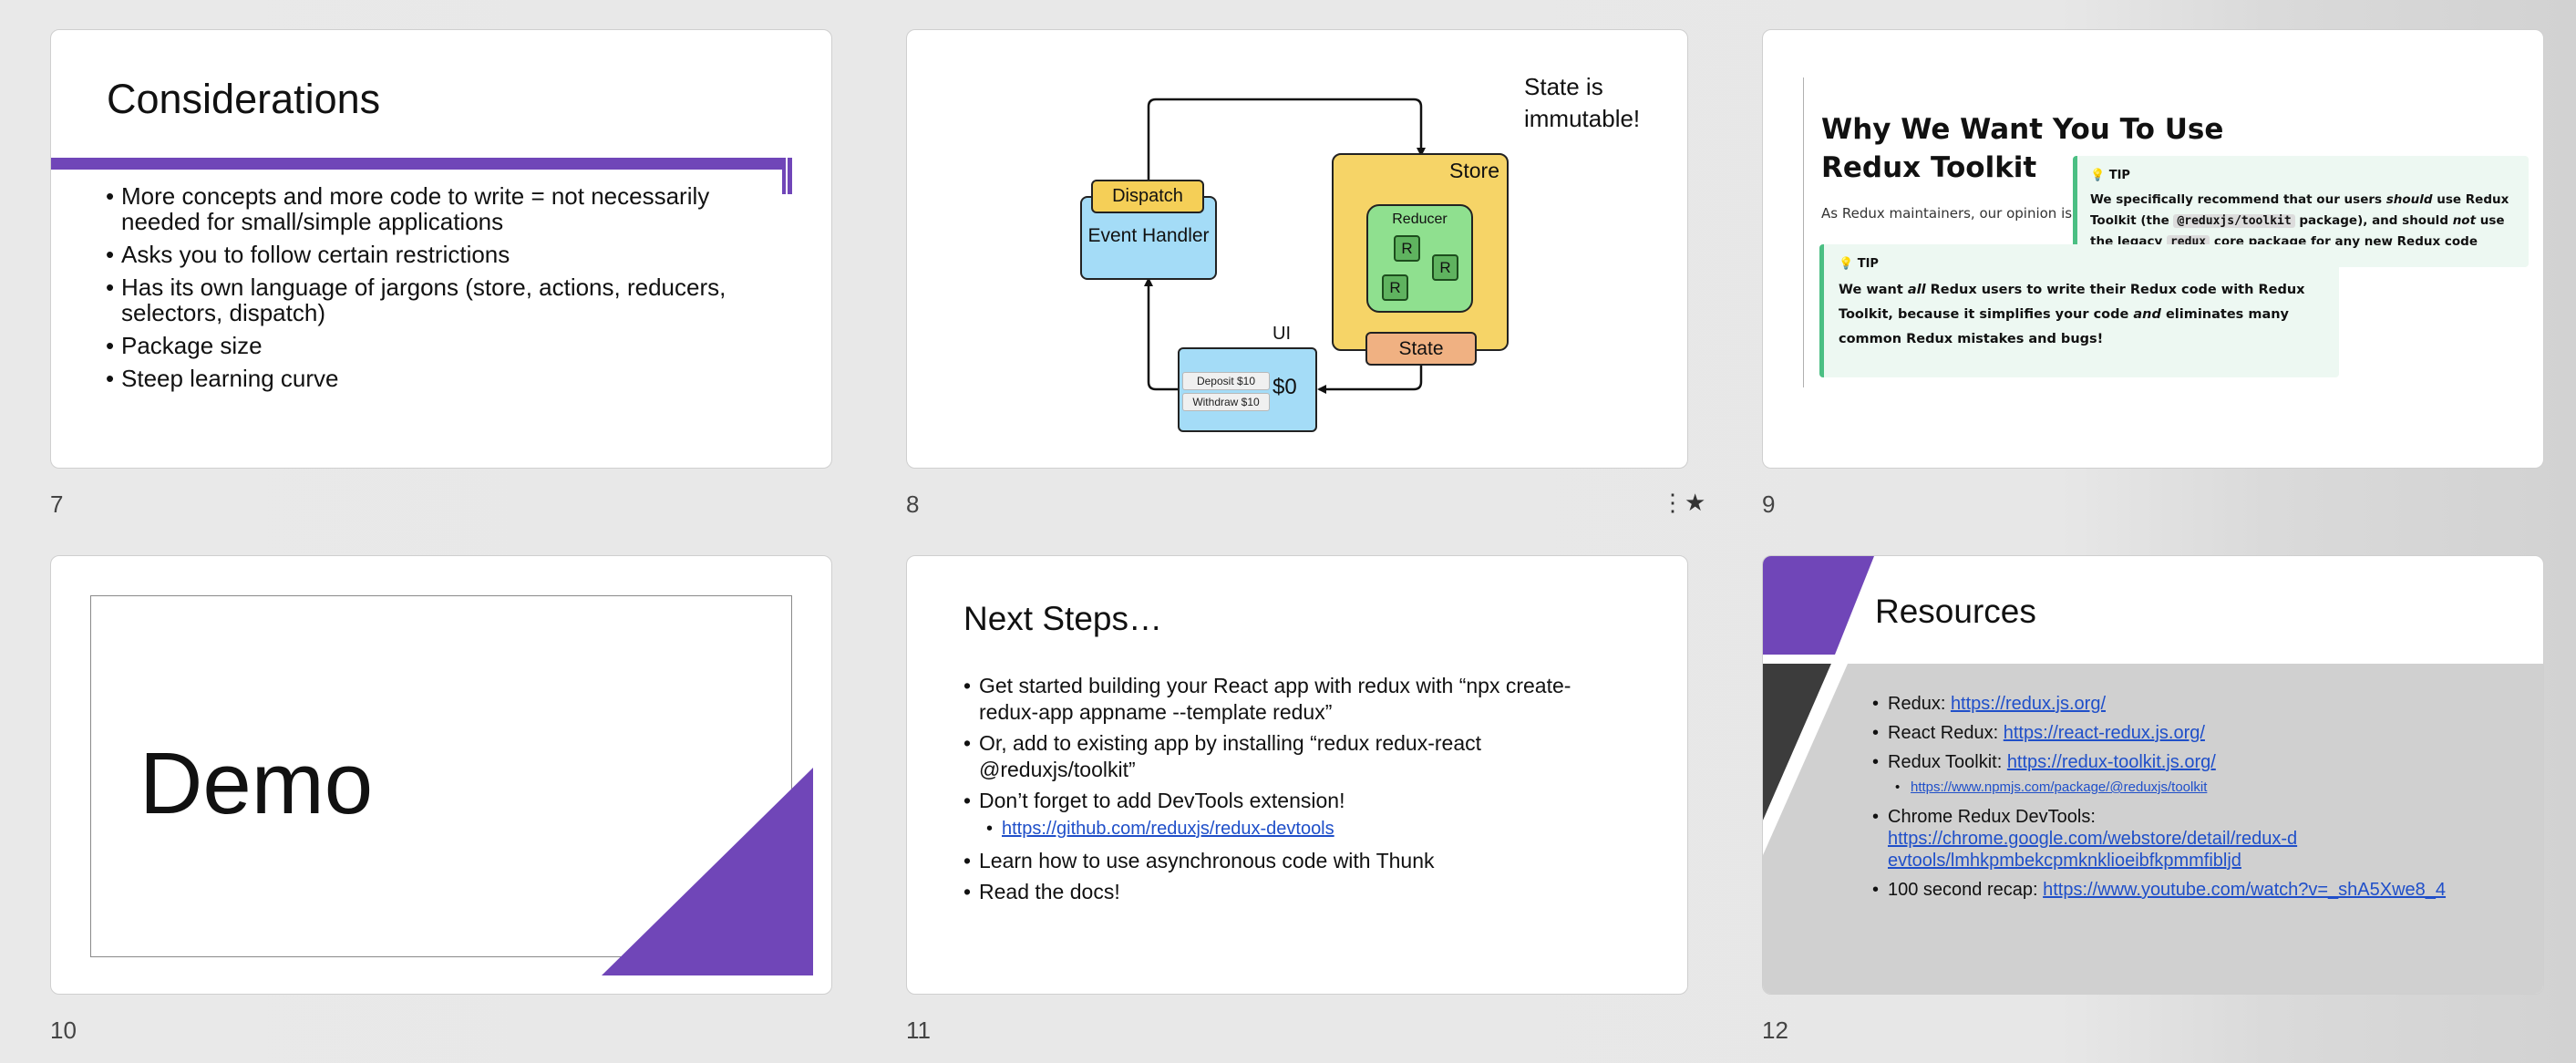  Describe the element at coordinates (244, 99) in the screenshot. I see `slide-title: Considerations` at that location.